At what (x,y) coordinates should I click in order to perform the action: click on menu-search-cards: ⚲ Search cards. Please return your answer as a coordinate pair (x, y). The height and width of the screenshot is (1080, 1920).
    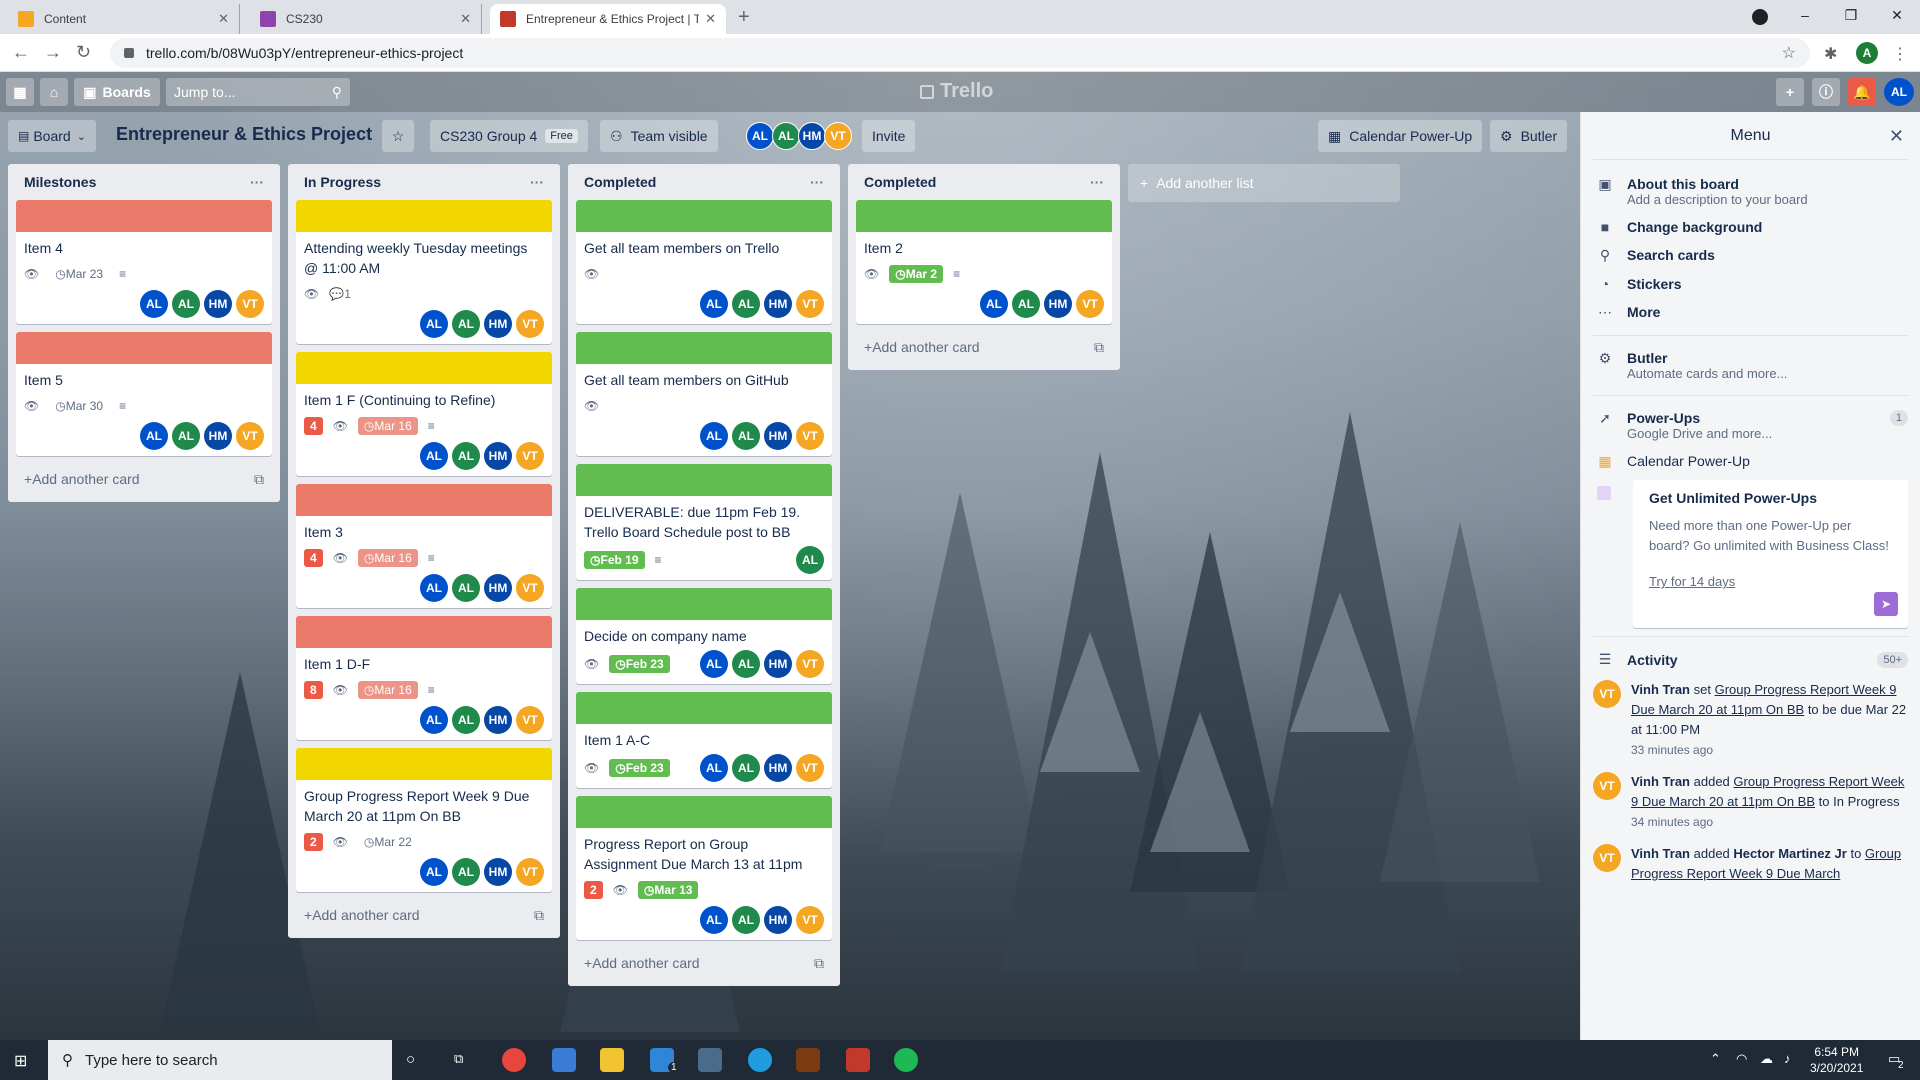
    Looking at the image, I should click on (1750, 255).